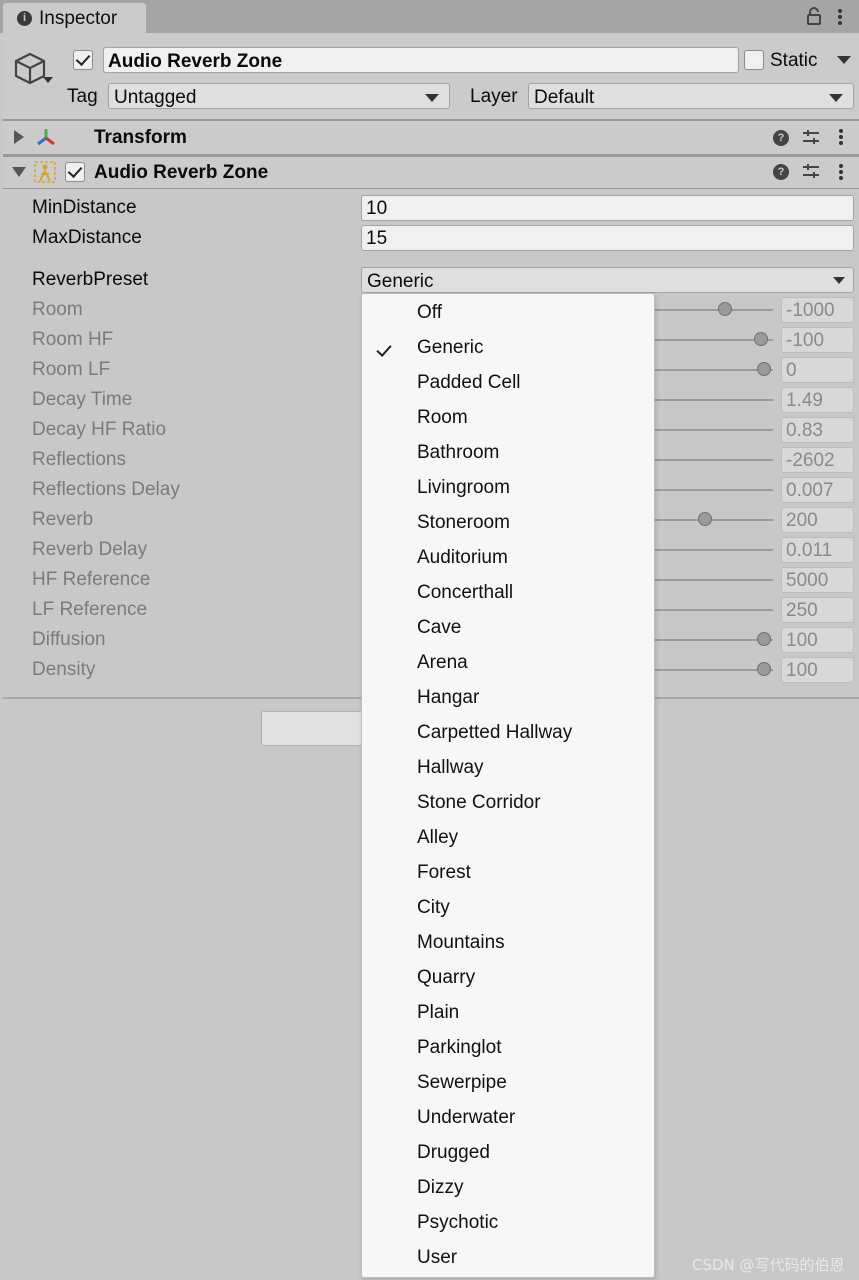  I want to click on reverb-delay-slider-track, so click(714, 550).